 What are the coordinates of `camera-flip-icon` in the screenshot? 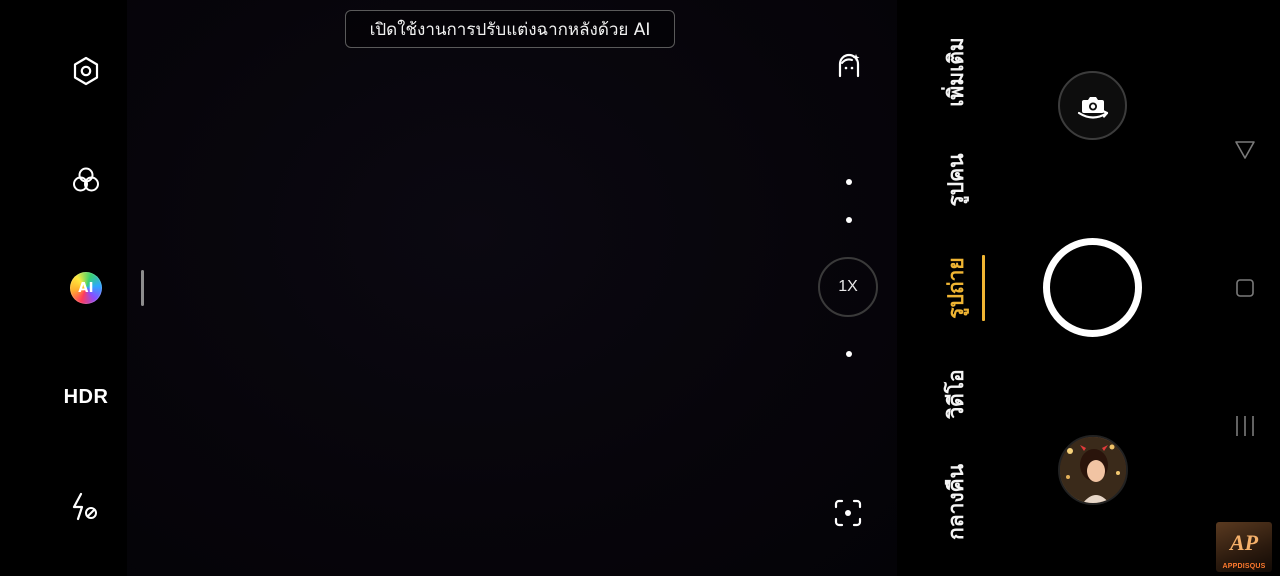 It's located at (1092, 107).